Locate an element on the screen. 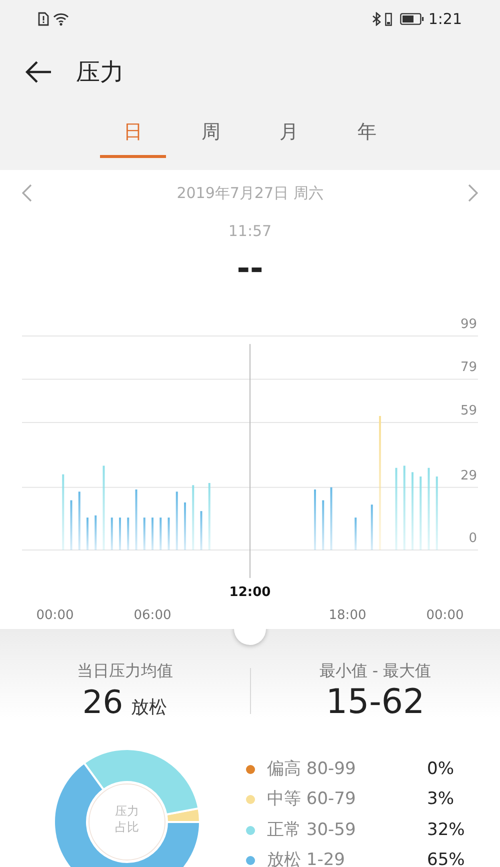  battery-small-icon is located at coordinates (388, 19).